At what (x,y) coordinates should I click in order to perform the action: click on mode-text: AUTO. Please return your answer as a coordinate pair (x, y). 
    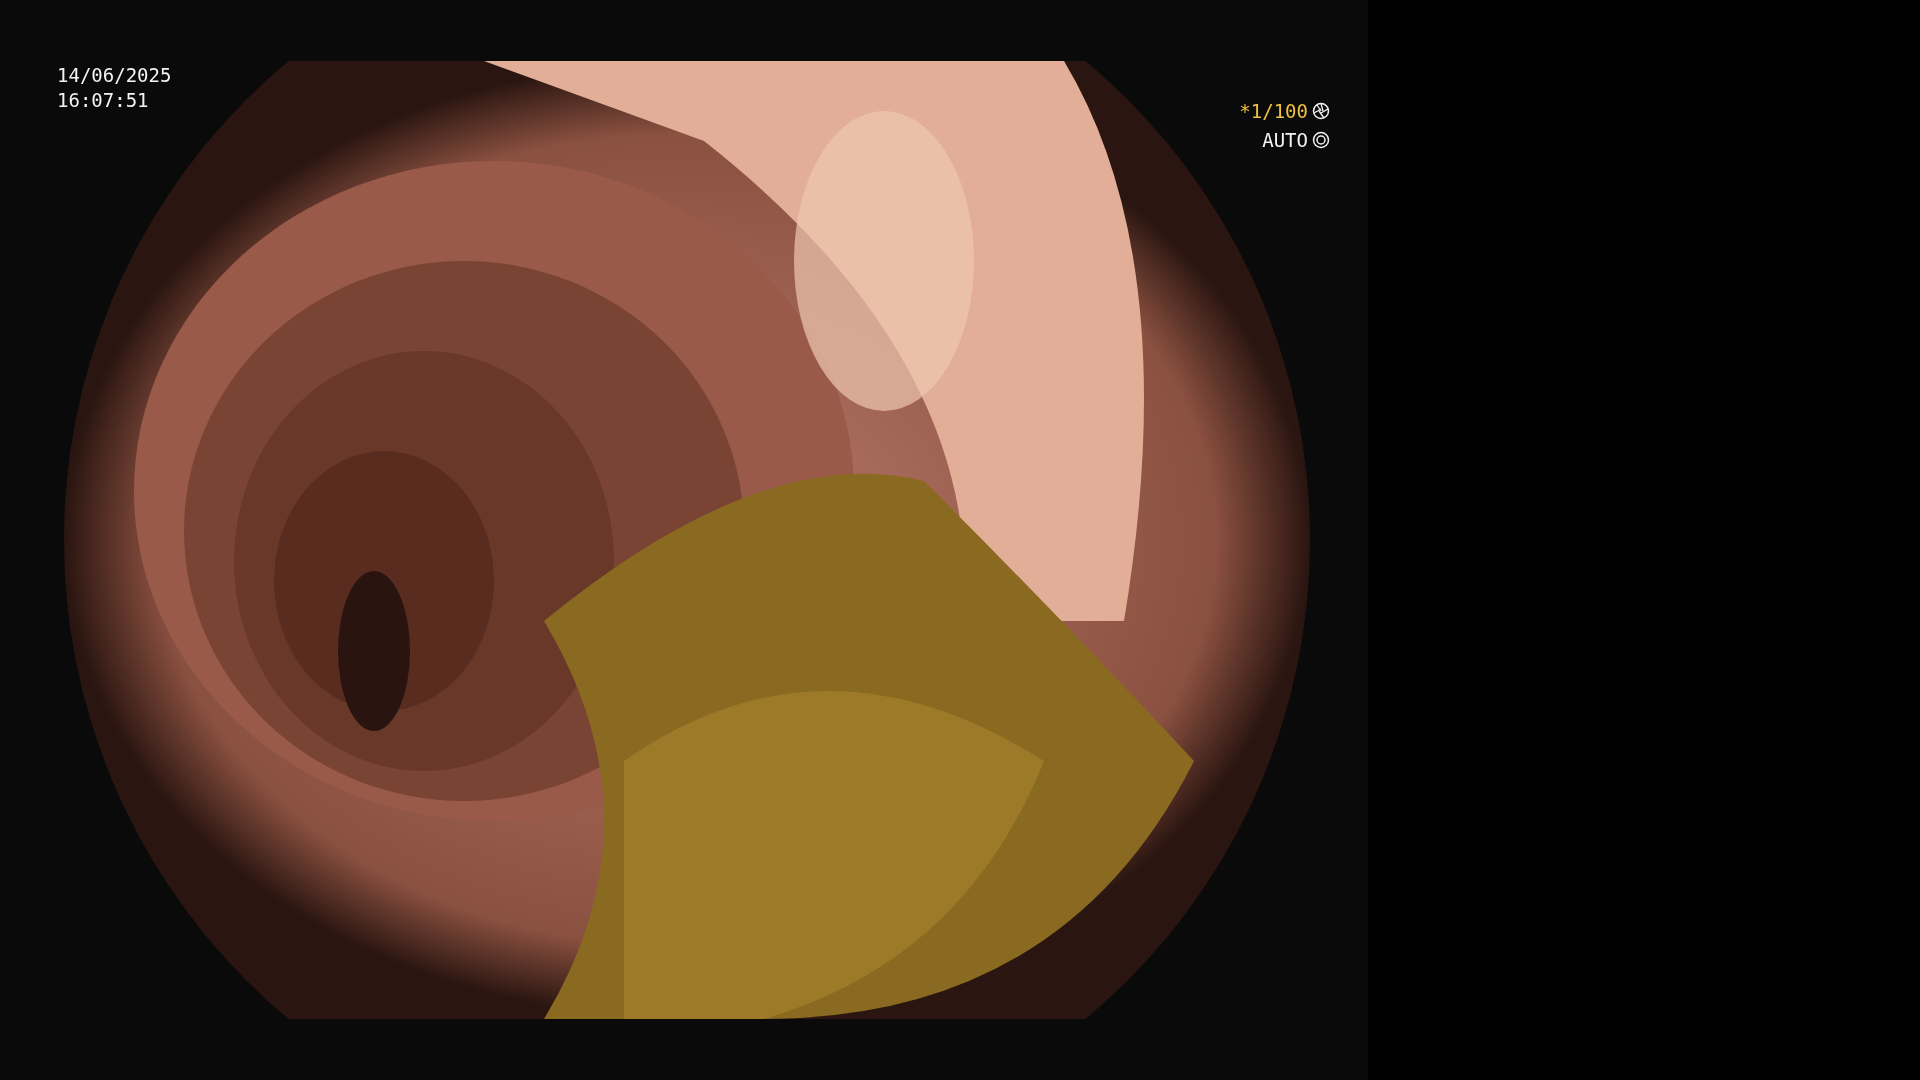
    Looking at the image, I should click on (1285, 140).